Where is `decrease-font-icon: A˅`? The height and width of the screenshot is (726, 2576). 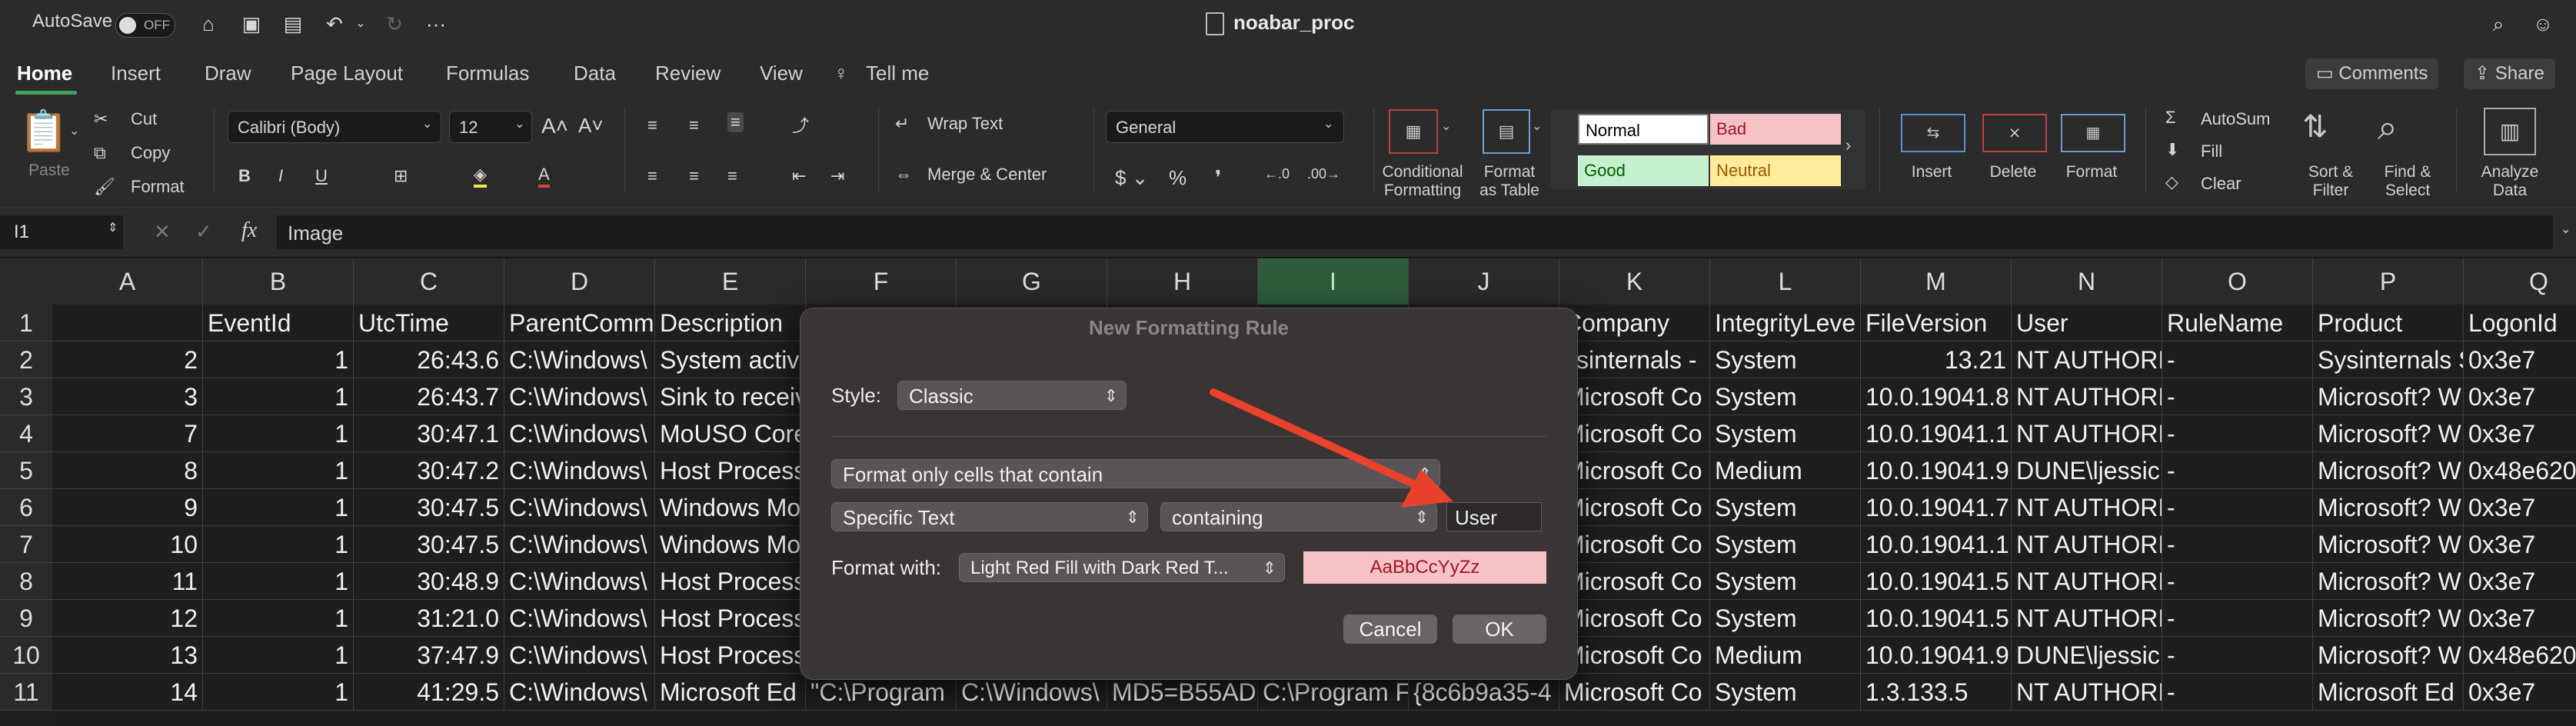 decrease-font-icon: A˅ is located at coordinates (591, 126).